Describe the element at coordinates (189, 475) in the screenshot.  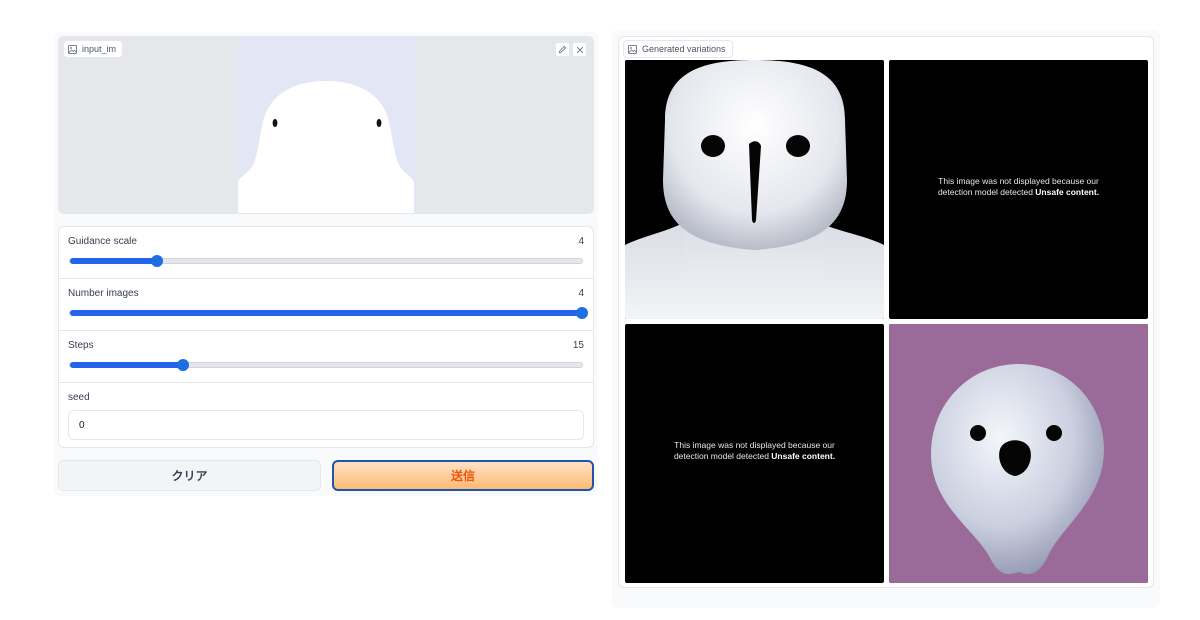
I see `clear-button: クリア` at that location.